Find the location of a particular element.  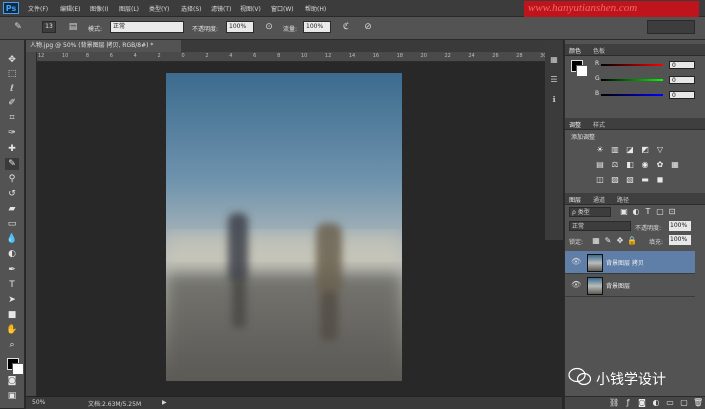

document-tab: 人物.jpg @ 50% (背景图层 拷贝, RGB/8#) * is located at coordinates (103, 46).